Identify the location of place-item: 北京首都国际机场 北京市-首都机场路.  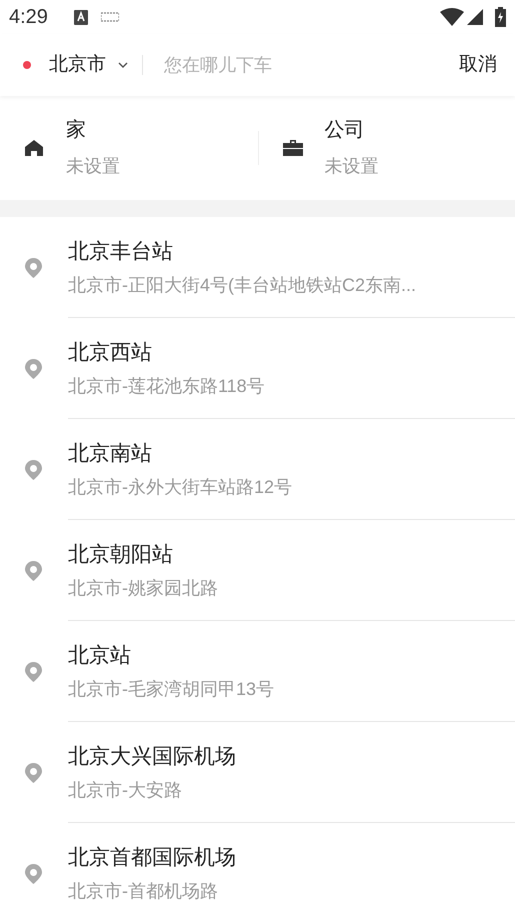
(257, 870).